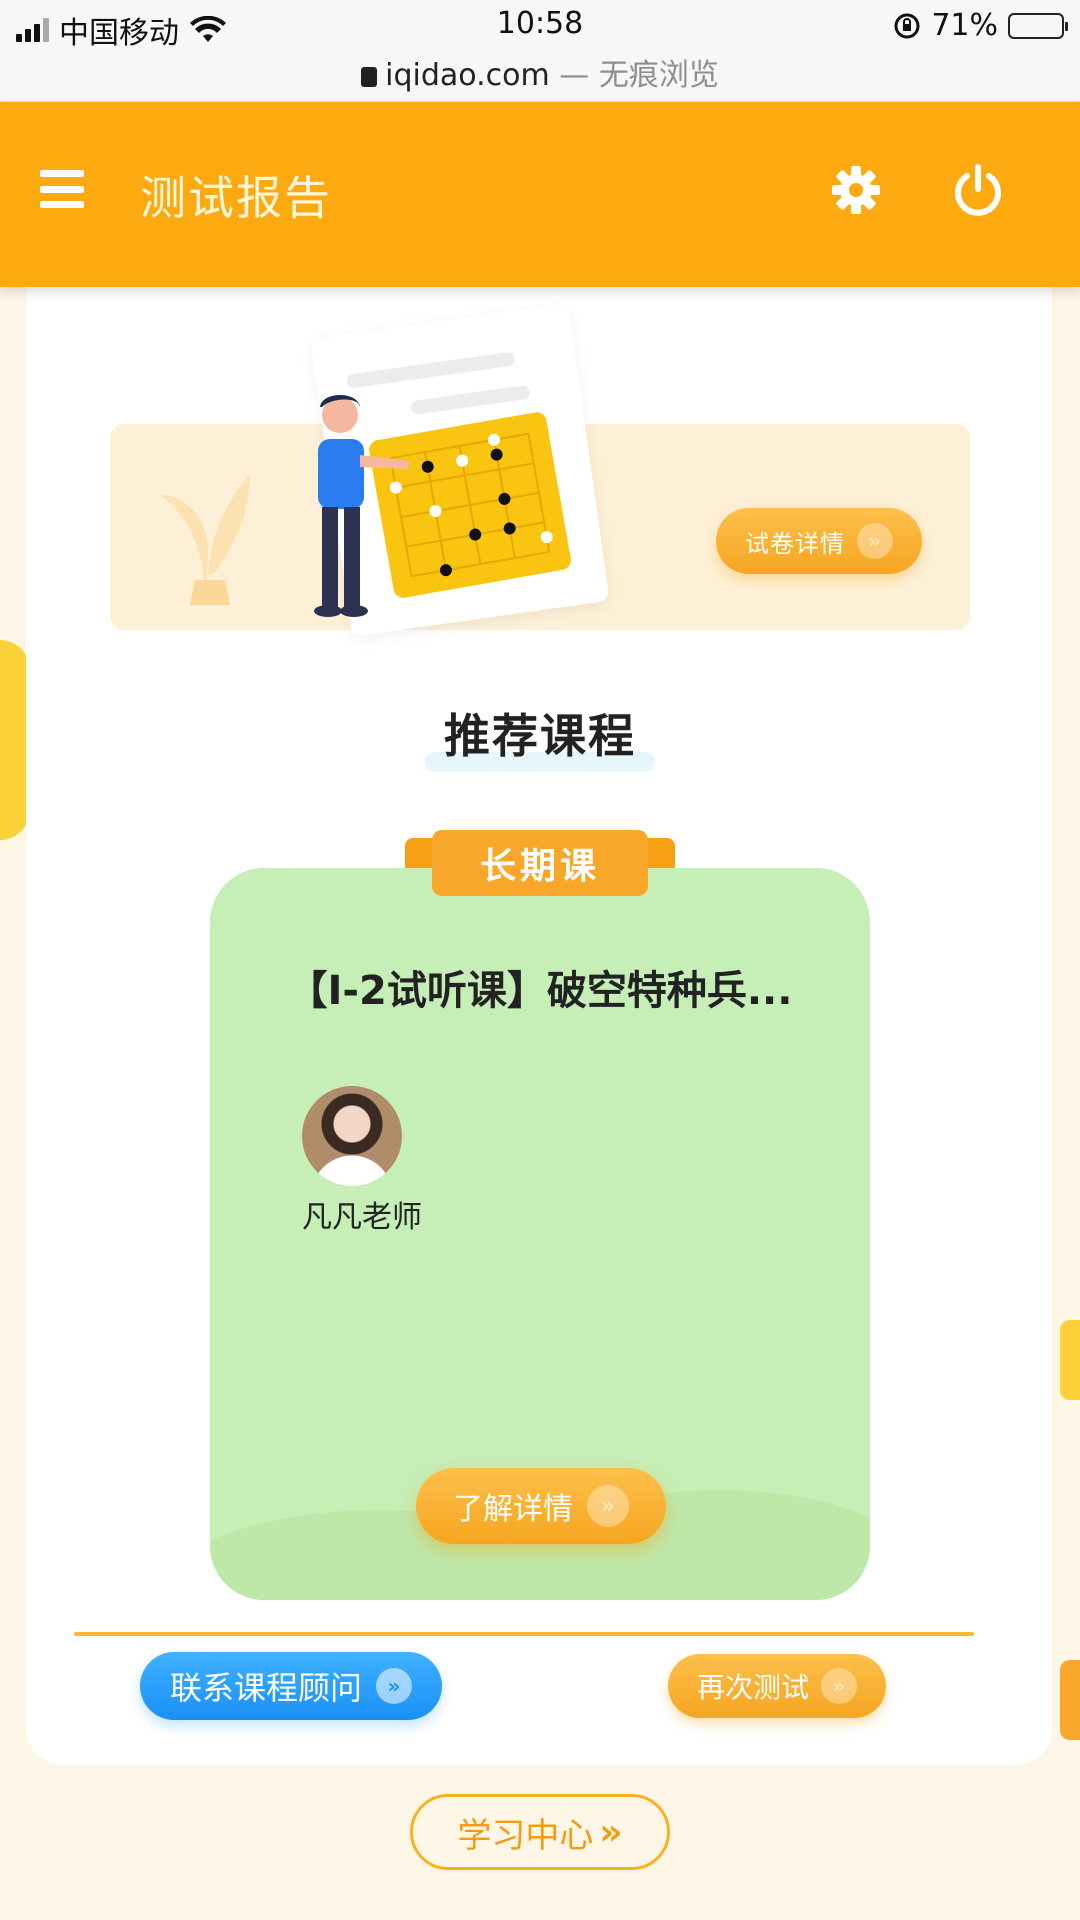  What do you see at coordinates (658, 75) in the screenshot?
I see `private-mode-label: 无痕浏览` at bounding box center [658, 75].